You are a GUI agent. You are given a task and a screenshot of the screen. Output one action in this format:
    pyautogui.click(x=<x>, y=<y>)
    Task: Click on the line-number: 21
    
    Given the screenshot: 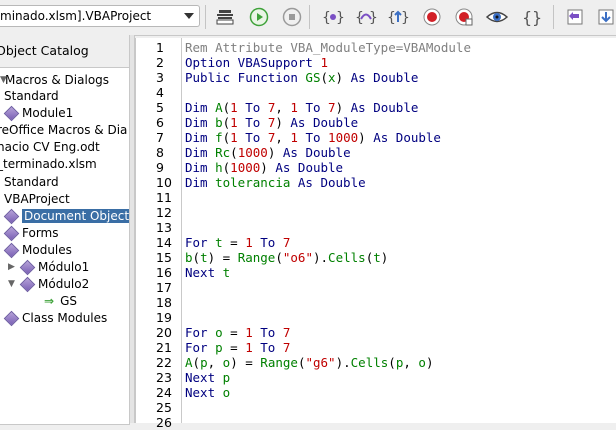 What is the action you would take?
    pyautogui.click(x=164, y=347)
    